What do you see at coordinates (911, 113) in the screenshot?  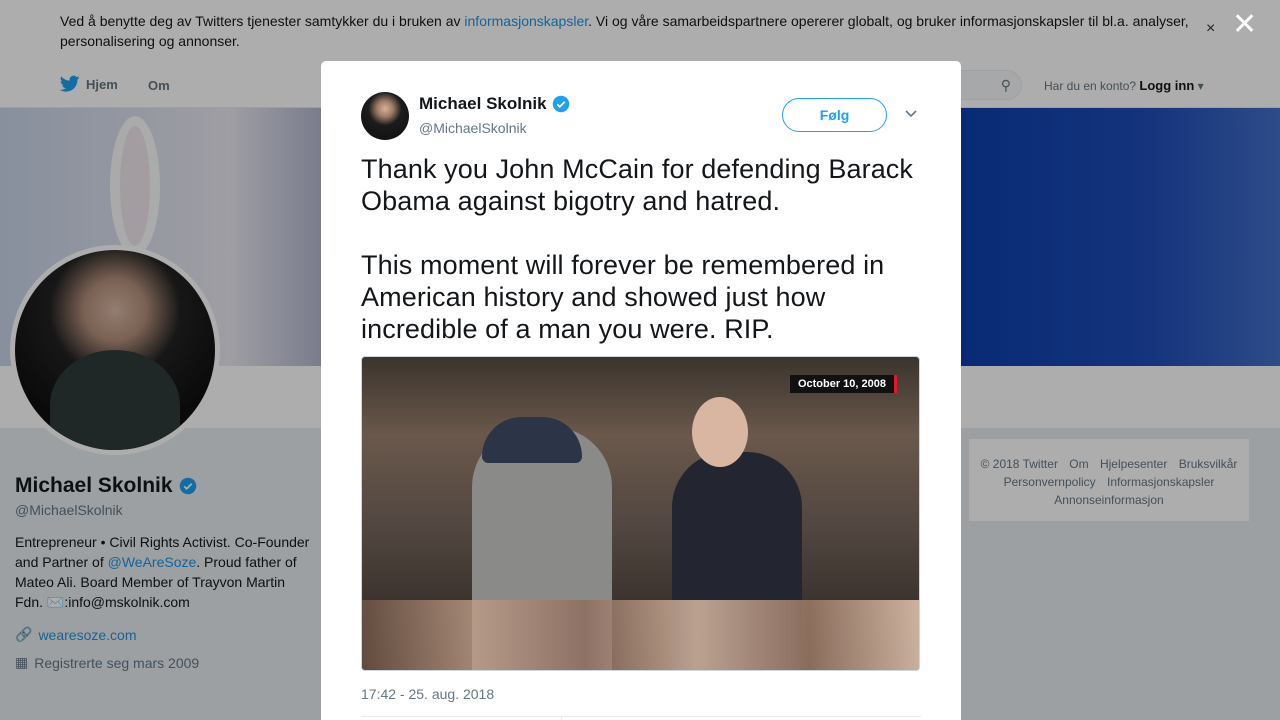 I see `chevron-down-icon` at bounding box center [911, 113].